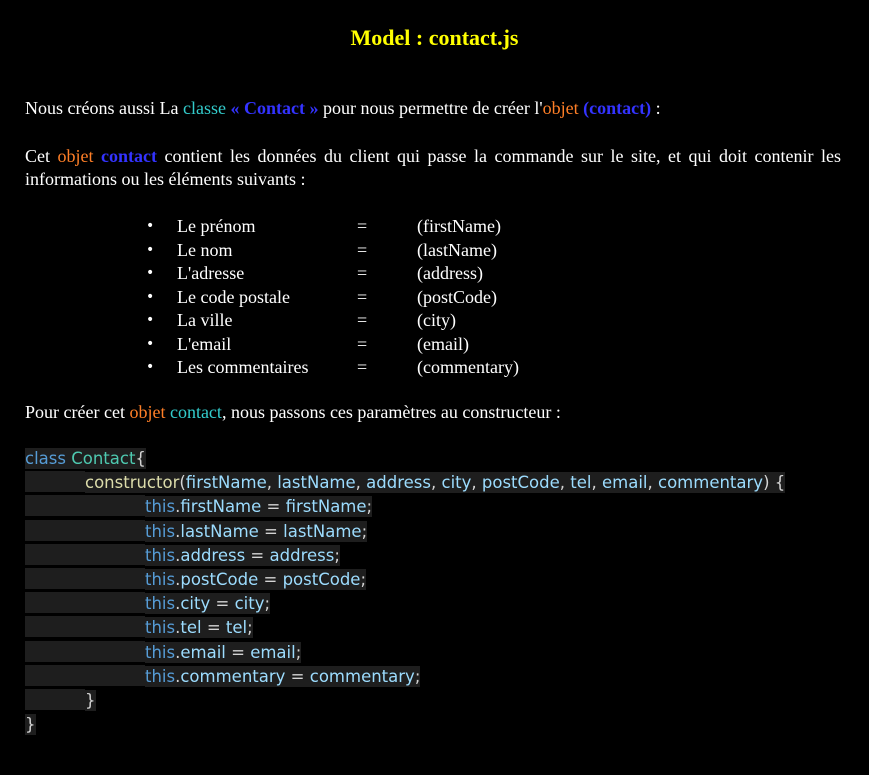  What do you see at coordinates (774, 483) in the screenshot?
I see `code-paren: ) {` at bounding box center [774, 483].